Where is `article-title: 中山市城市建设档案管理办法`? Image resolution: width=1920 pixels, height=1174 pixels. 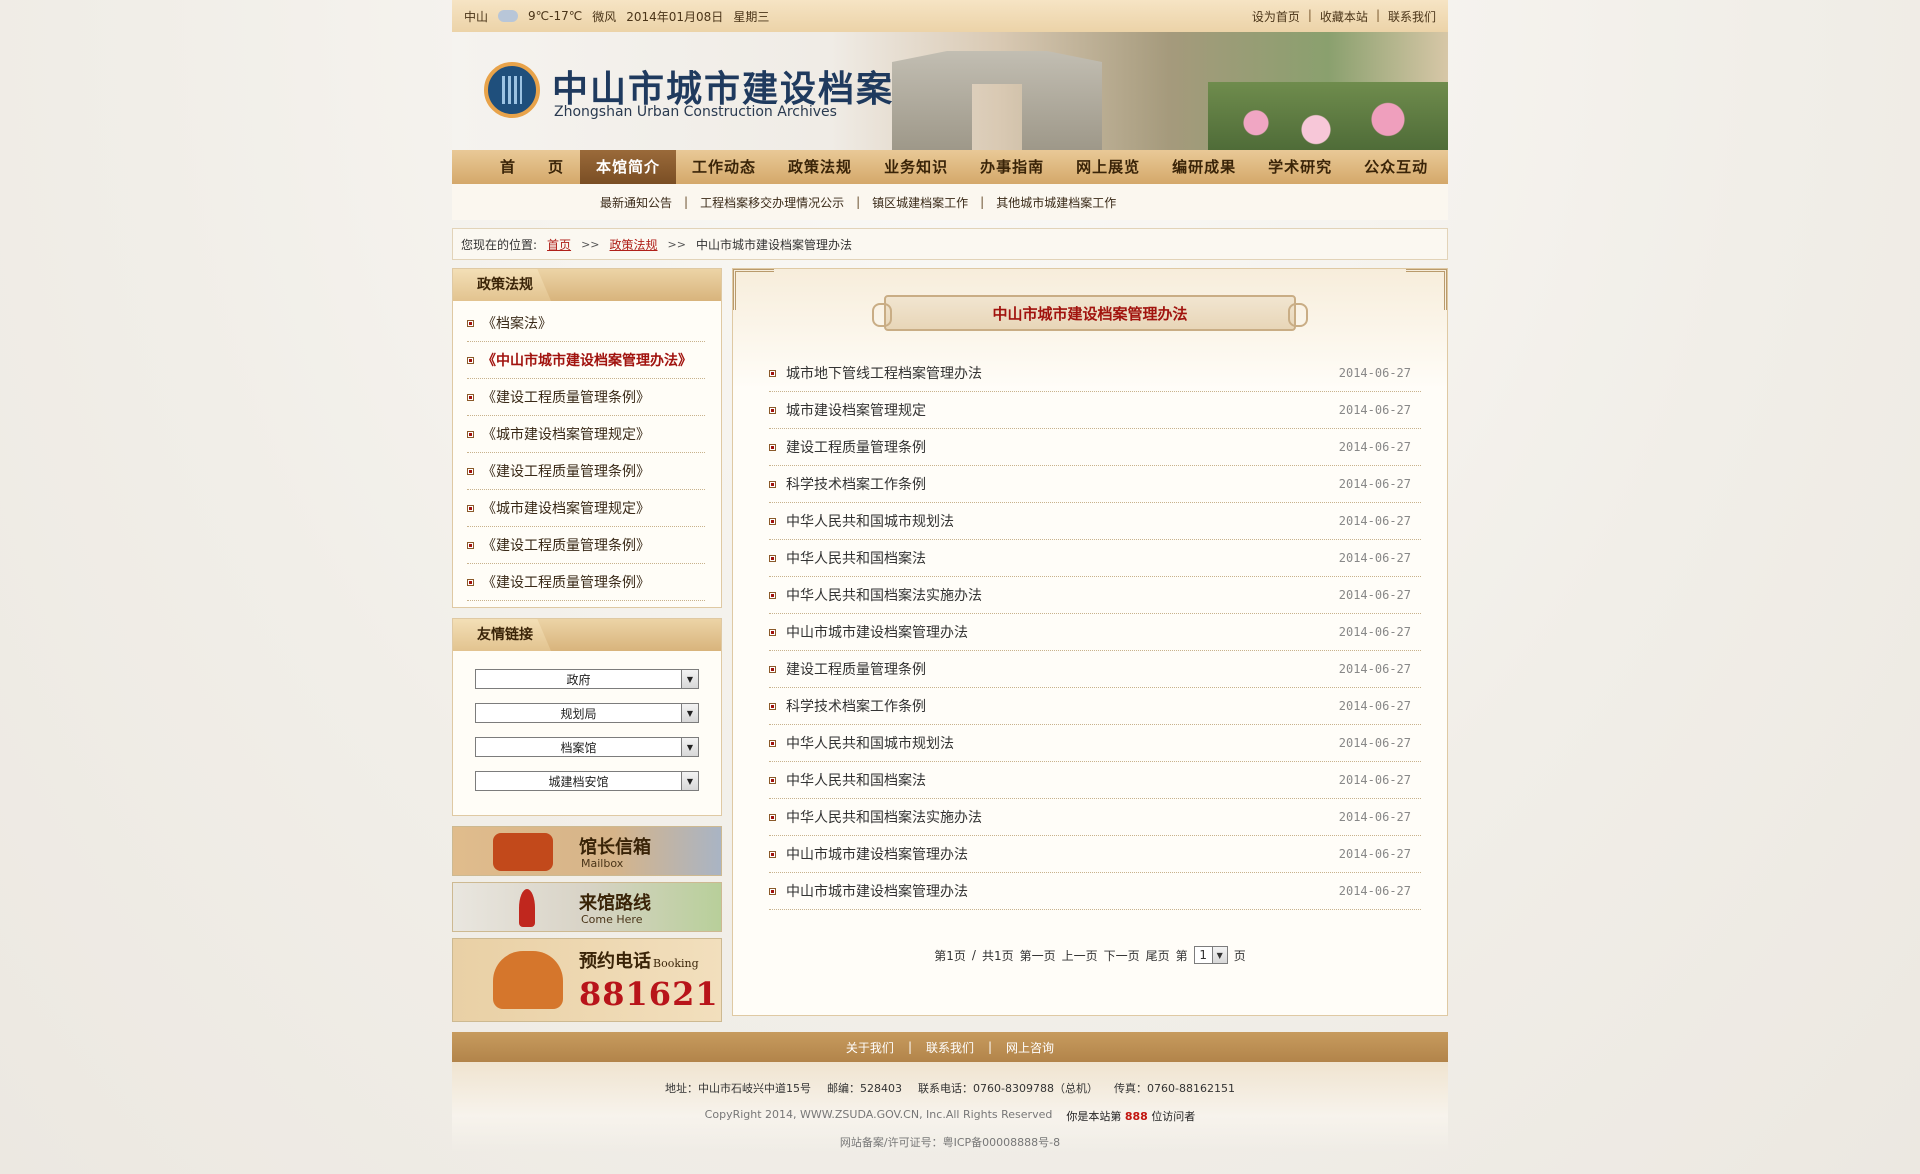
article-title: 中山市城市建设档案管理办法 is located at coordinates (877, 633).